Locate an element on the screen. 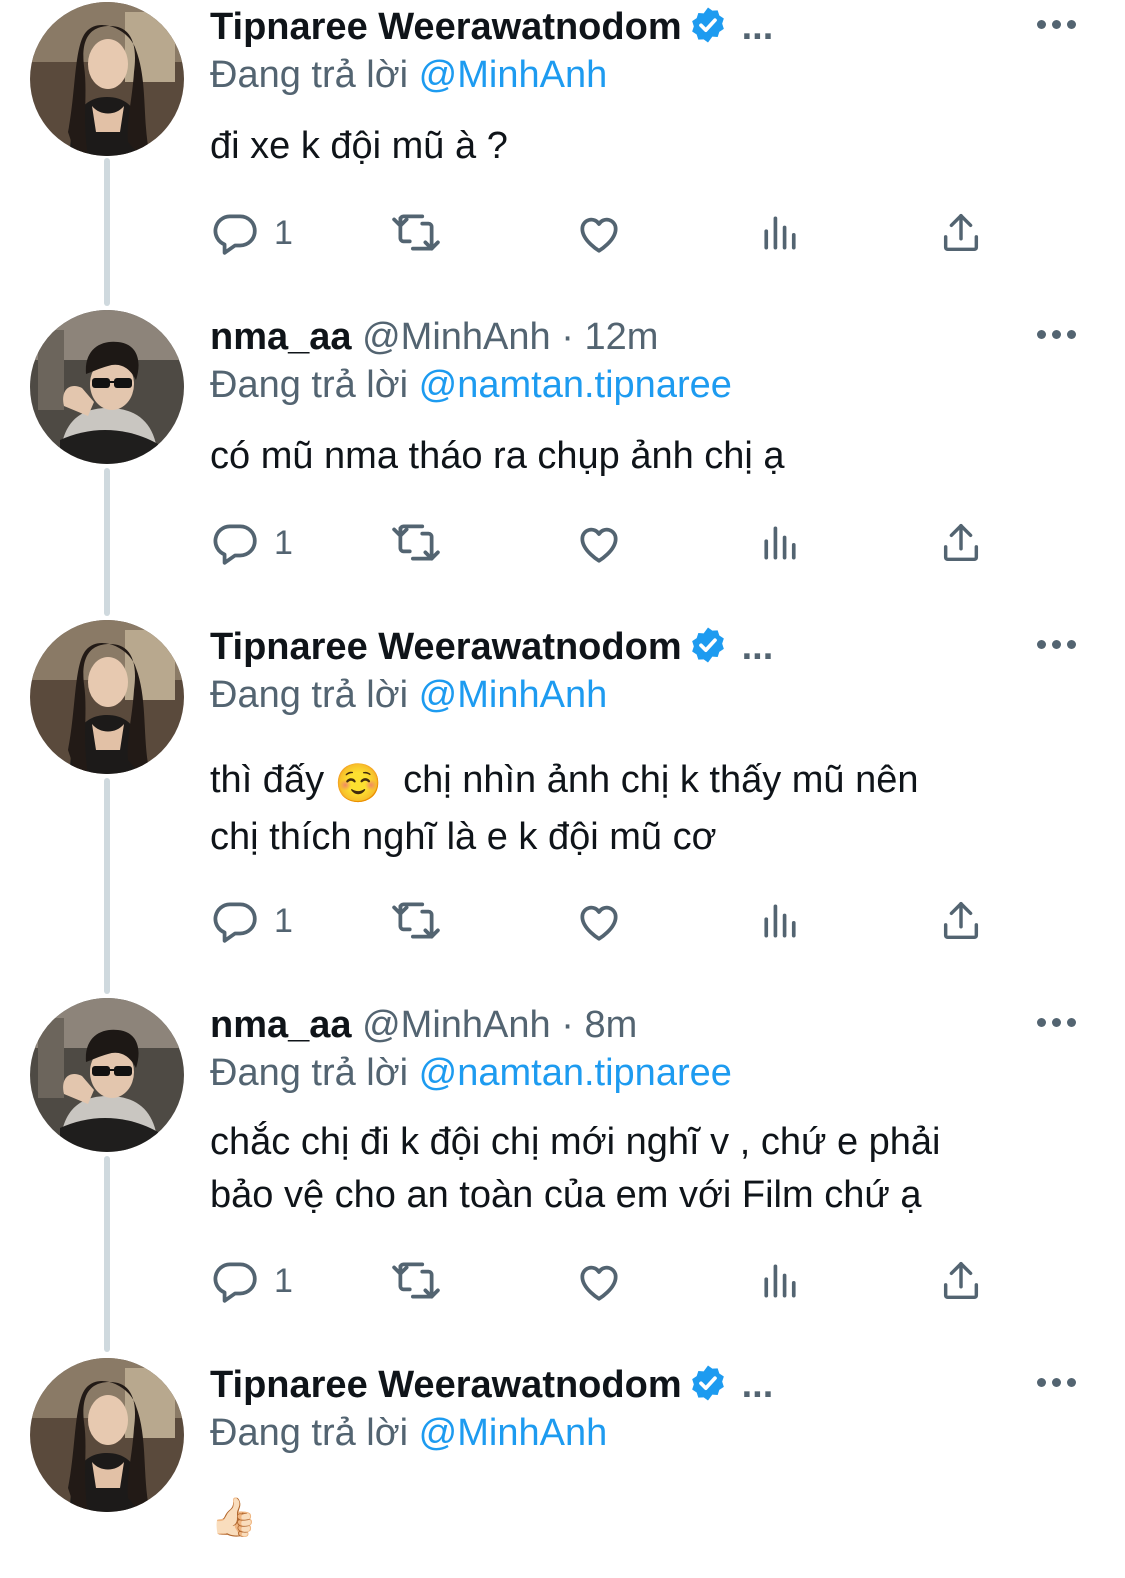  thumbs-up-emoji: 👍🏻 is located at coordinates (234, 1518).